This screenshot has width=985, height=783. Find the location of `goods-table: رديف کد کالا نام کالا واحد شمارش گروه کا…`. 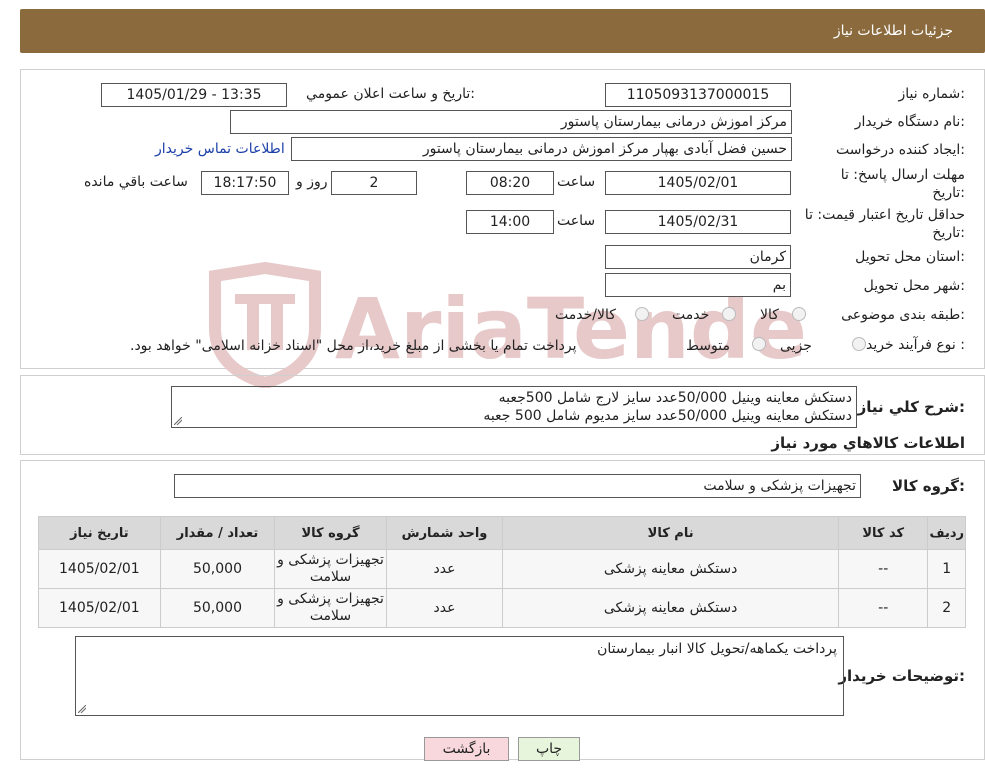

goods-table: رديف کد کالا نام کالا واحد شمارش گروه کا… is located at coordinates (502, 572).